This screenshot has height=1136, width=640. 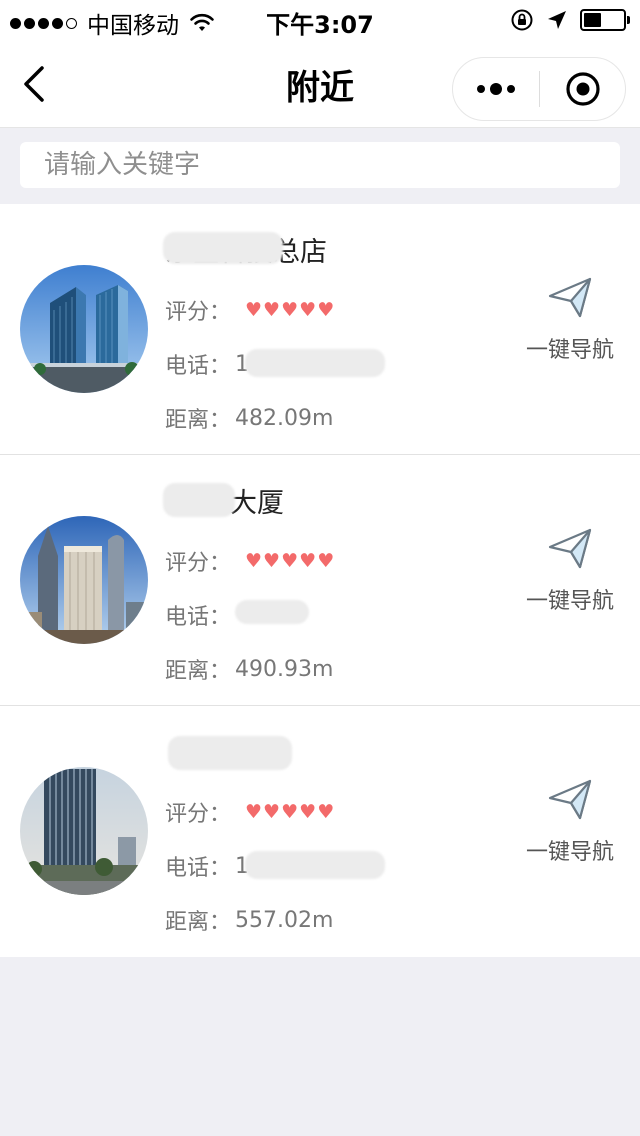 I want to click on status-bar: 中国移动 下午3:07, so click(x=320, y=20).